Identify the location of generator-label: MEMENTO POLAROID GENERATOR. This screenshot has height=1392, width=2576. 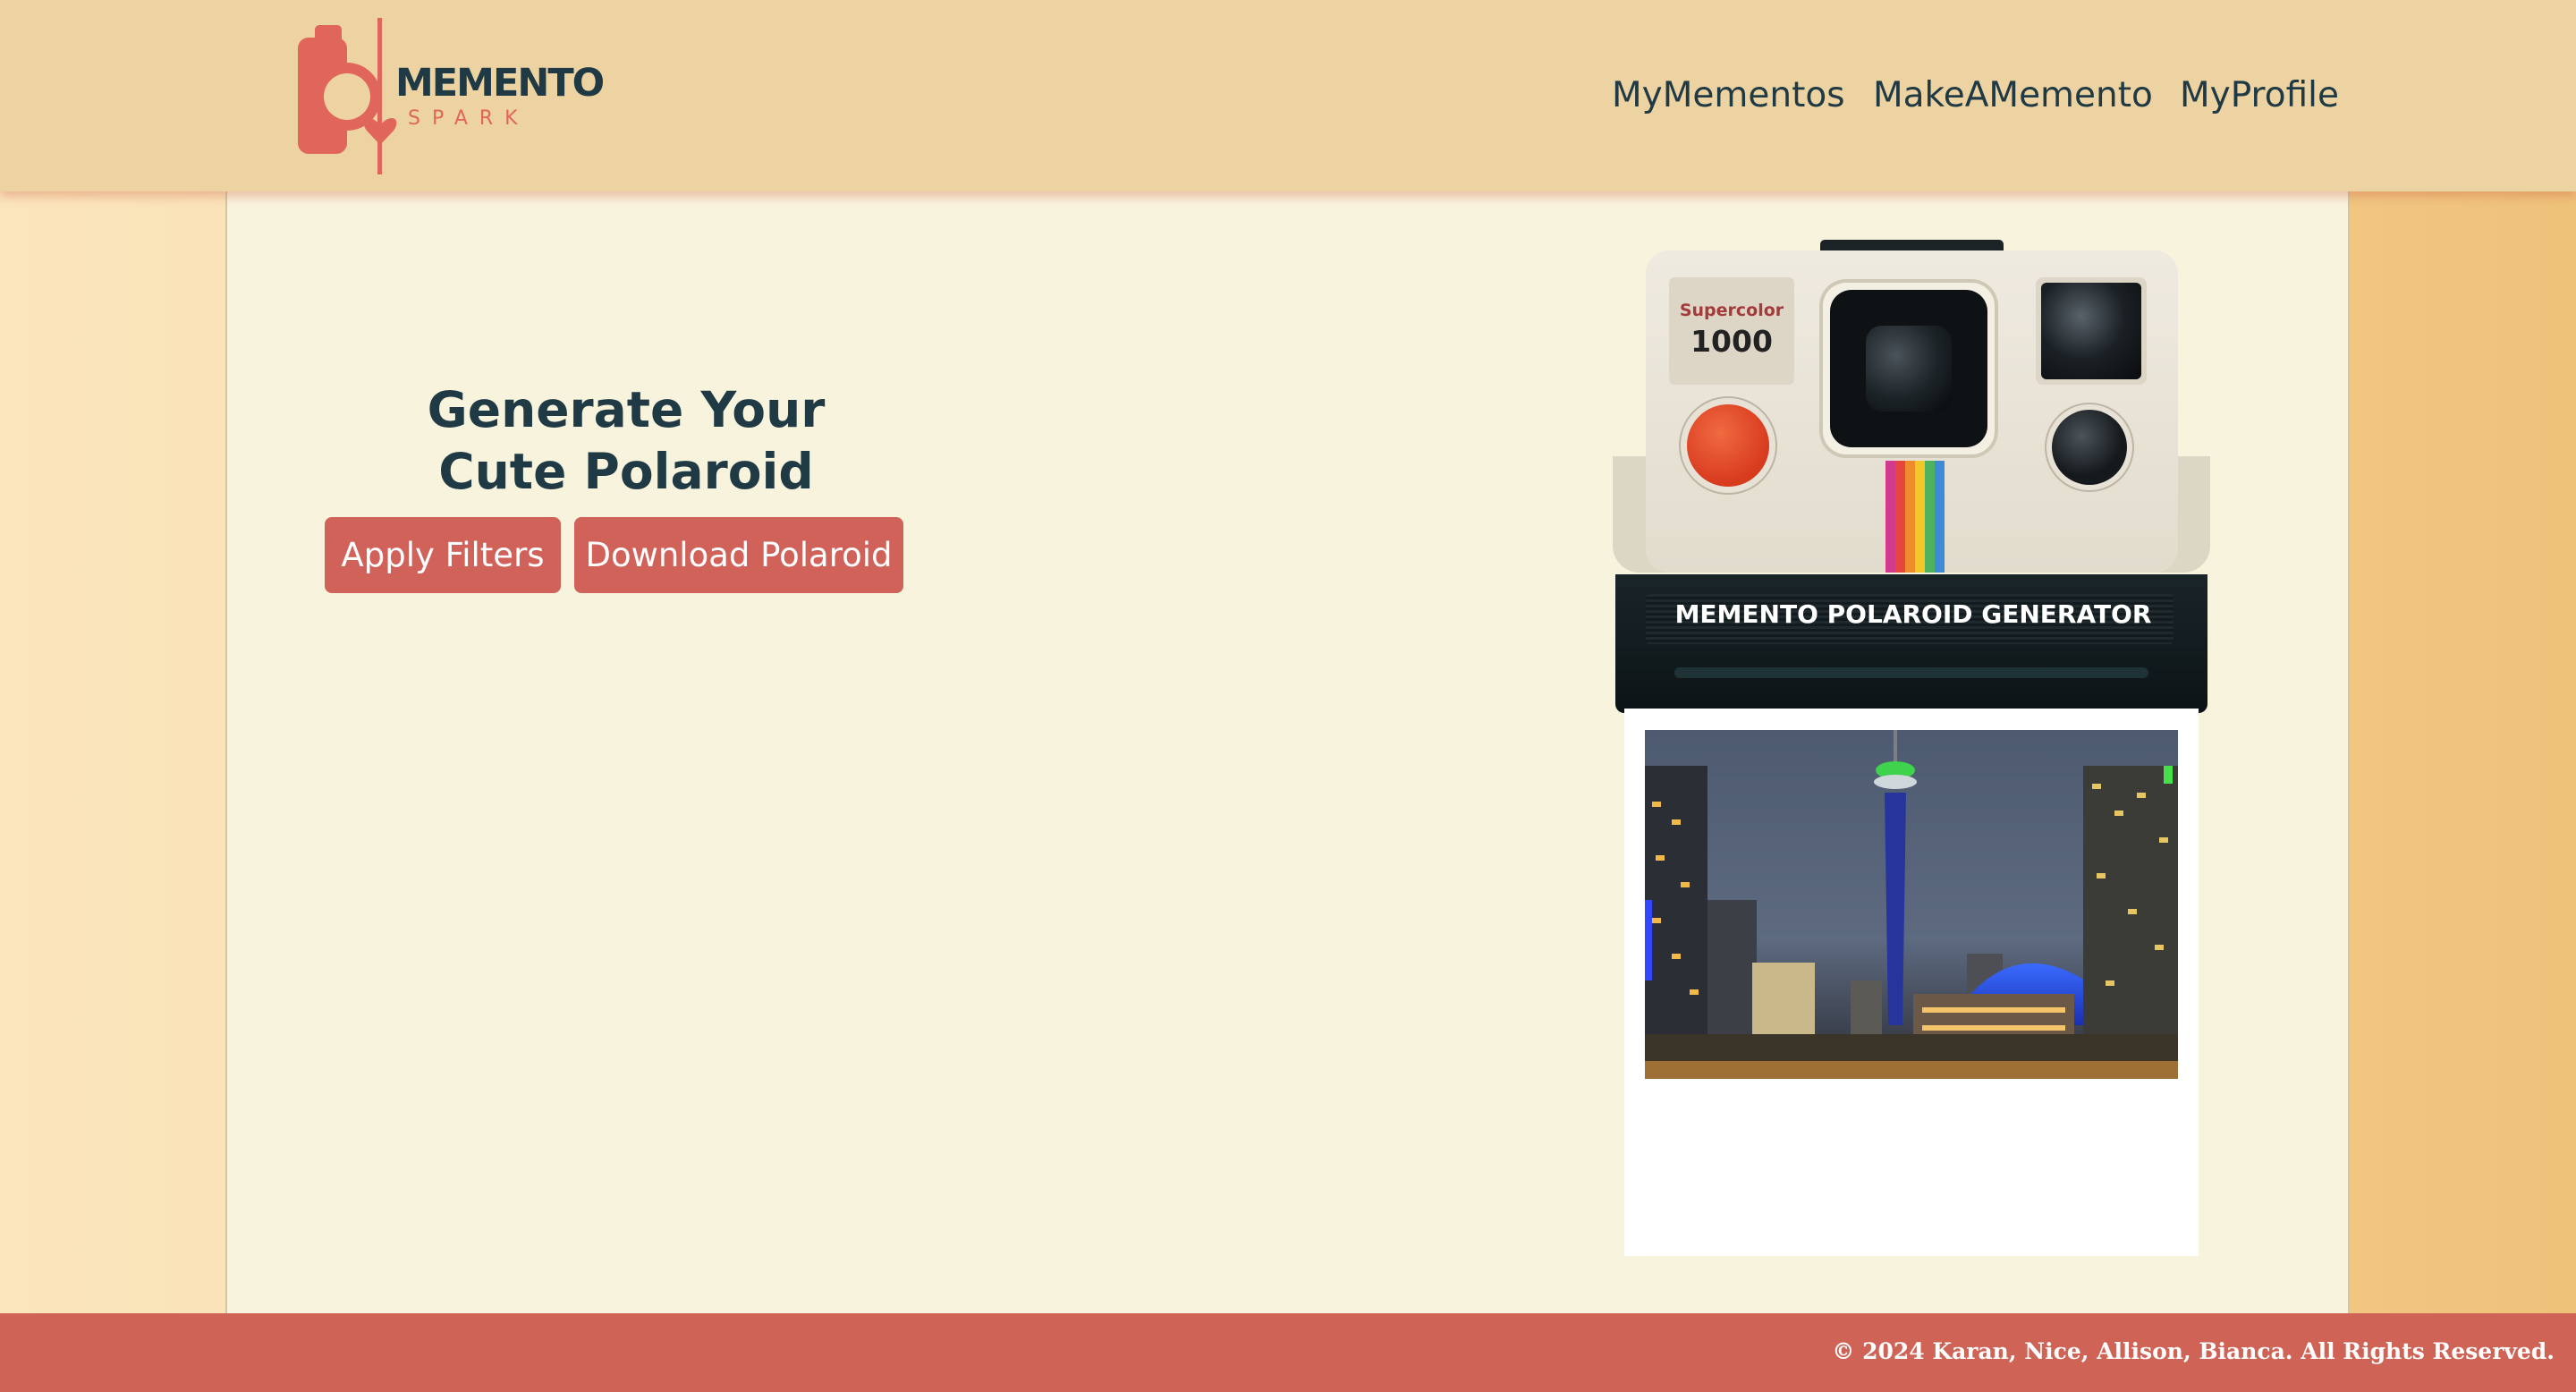
(1913, 614).